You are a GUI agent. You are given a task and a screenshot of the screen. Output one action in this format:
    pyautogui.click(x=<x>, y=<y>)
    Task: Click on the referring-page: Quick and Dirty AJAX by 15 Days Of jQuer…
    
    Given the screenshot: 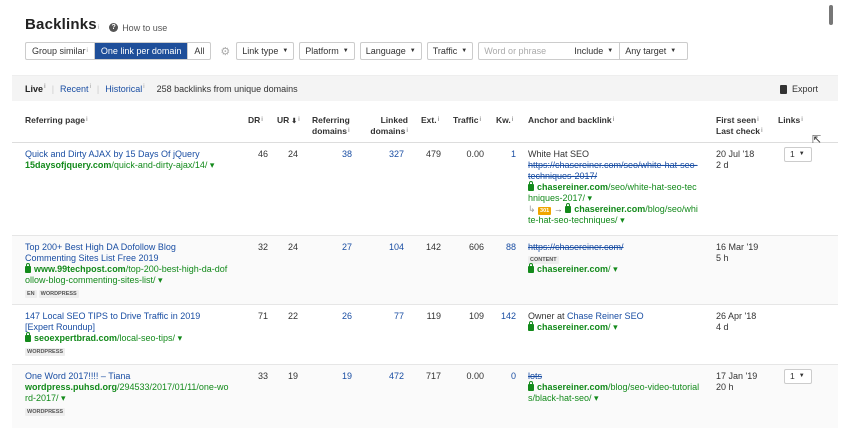 What is the action you would take?
    pyautogui.click(x=132, y=160)
    